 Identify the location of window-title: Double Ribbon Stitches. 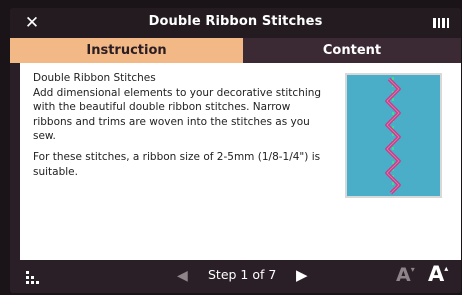
(235, 21).